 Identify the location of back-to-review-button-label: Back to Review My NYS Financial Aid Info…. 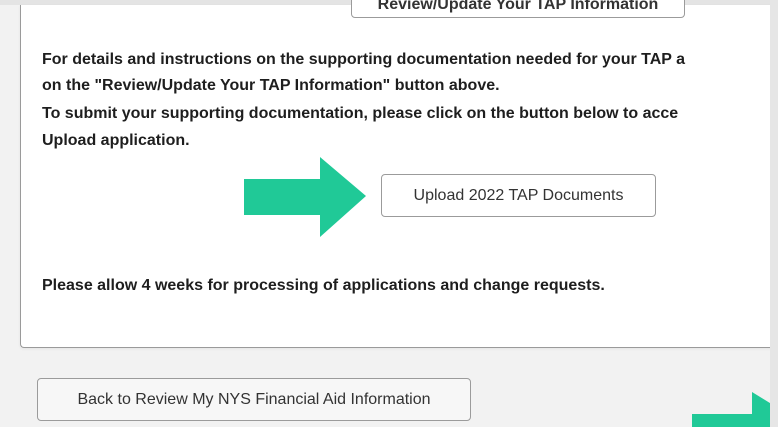
(254, 399).